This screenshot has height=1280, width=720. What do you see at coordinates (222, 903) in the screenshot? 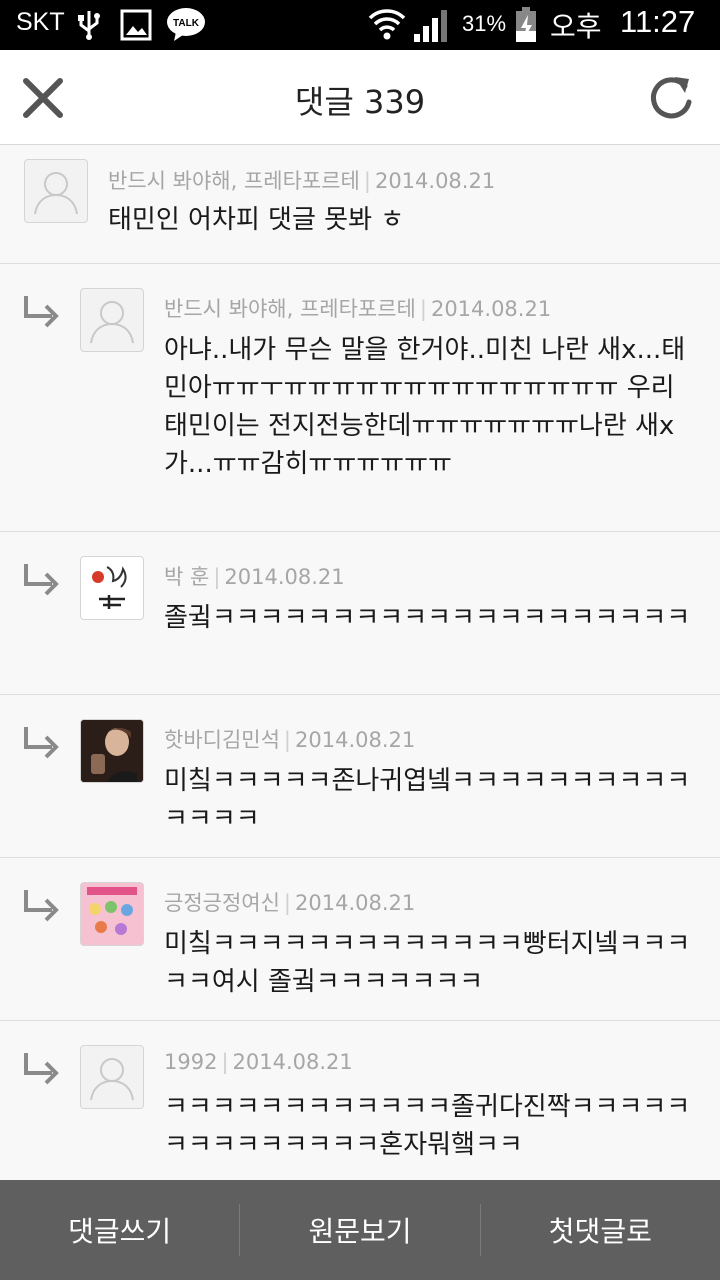
I see `comment-author: 긍정긍정여신` at bounding box center [222, 903].